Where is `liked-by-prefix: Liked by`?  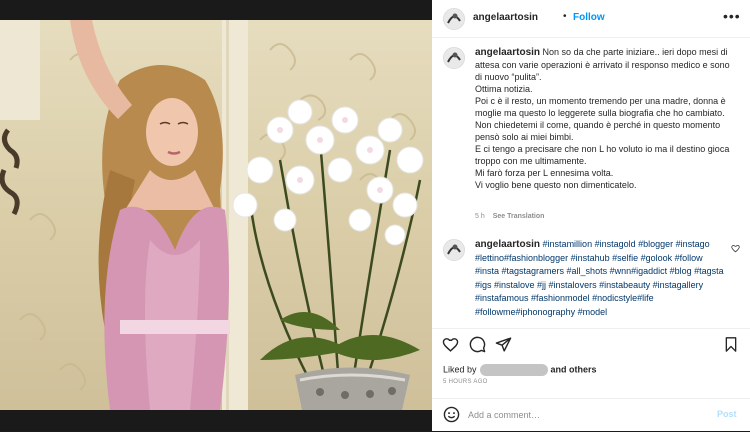
liked-by-prefix: Liked by is located at coordinates (460, 369).